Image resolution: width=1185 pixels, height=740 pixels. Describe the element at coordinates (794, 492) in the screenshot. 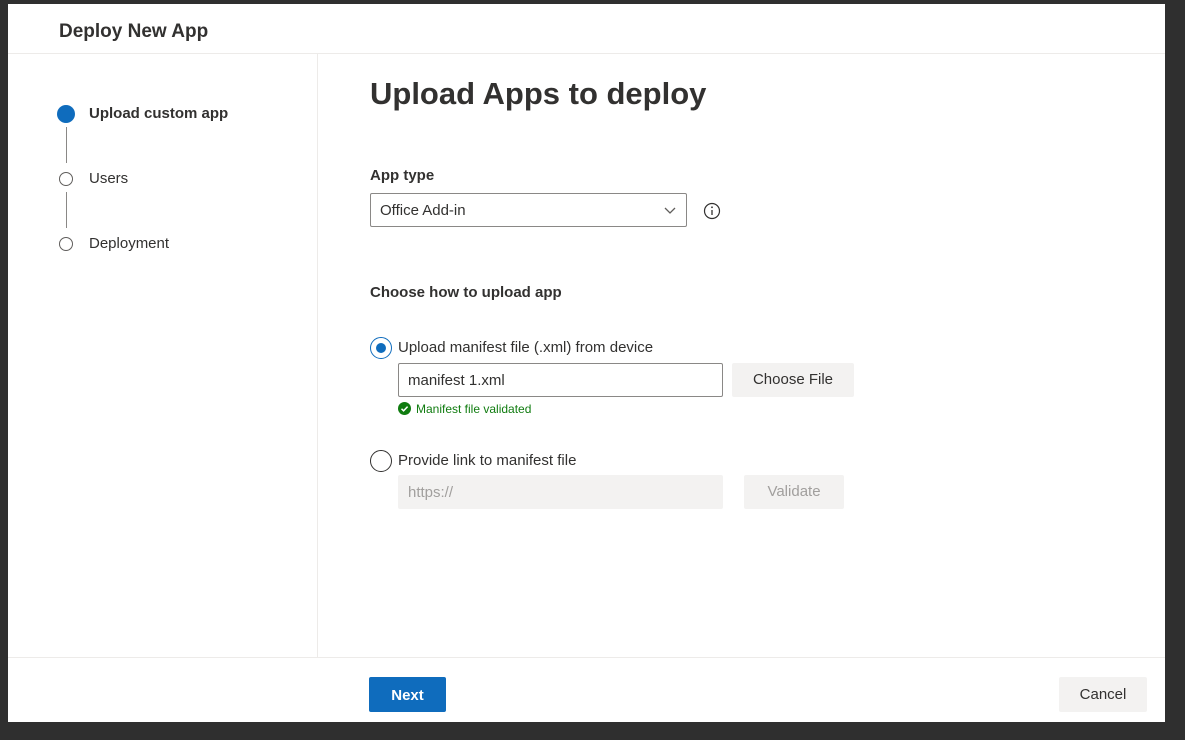

I see `validate-button: Validate` at that location.